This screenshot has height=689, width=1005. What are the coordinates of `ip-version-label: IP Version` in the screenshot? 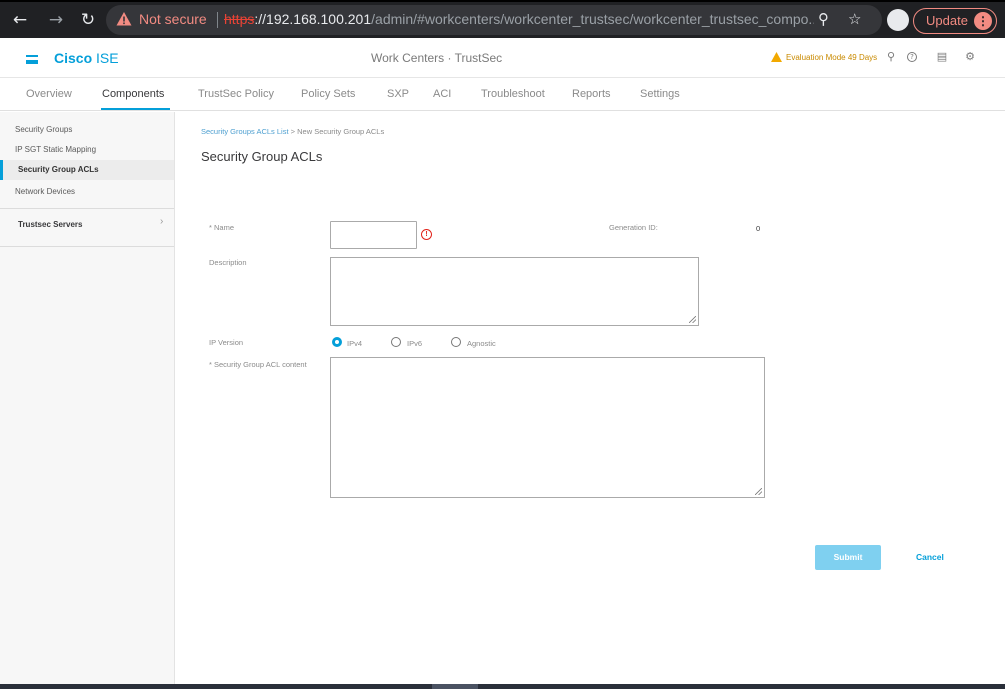 It's located at (226, 342).